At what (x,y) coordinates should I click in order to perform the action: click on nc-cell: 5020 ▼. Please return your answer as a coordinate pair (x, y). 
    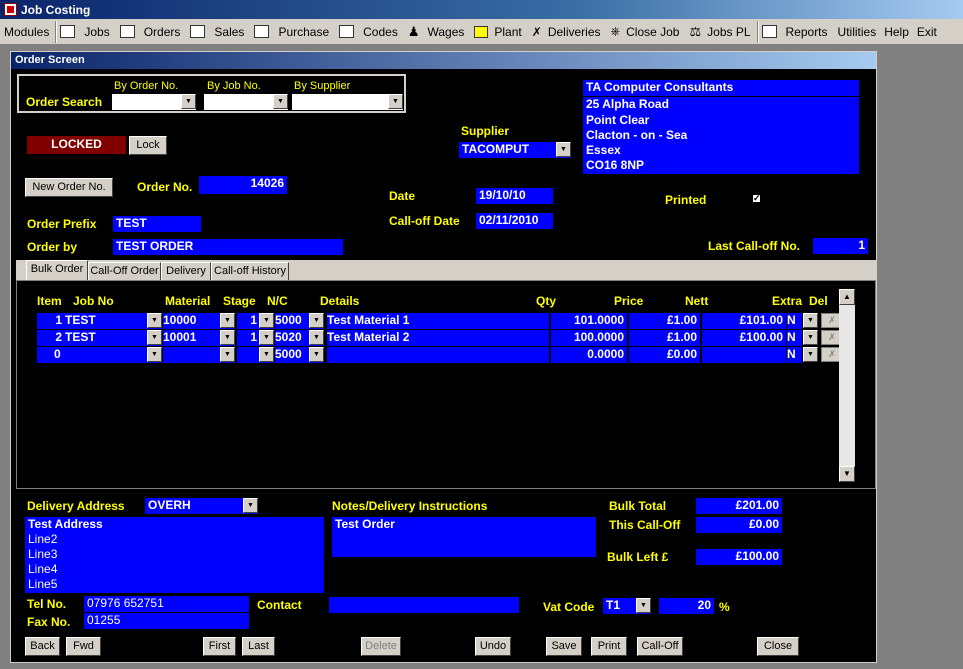
    Looking at the image, I should click on (299, 338).